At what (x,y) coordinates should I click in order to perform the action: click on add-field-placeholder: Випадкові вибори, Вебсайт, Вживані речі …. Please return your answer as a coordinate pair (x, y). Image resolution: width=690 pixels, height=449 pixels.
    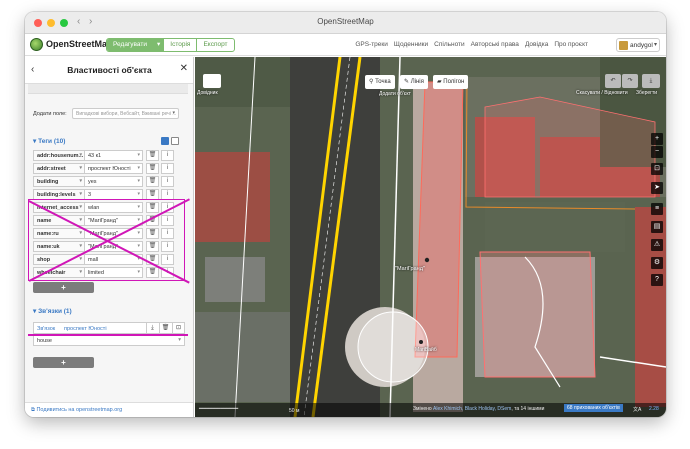
    Looking at the image, I should click on (126, 114).